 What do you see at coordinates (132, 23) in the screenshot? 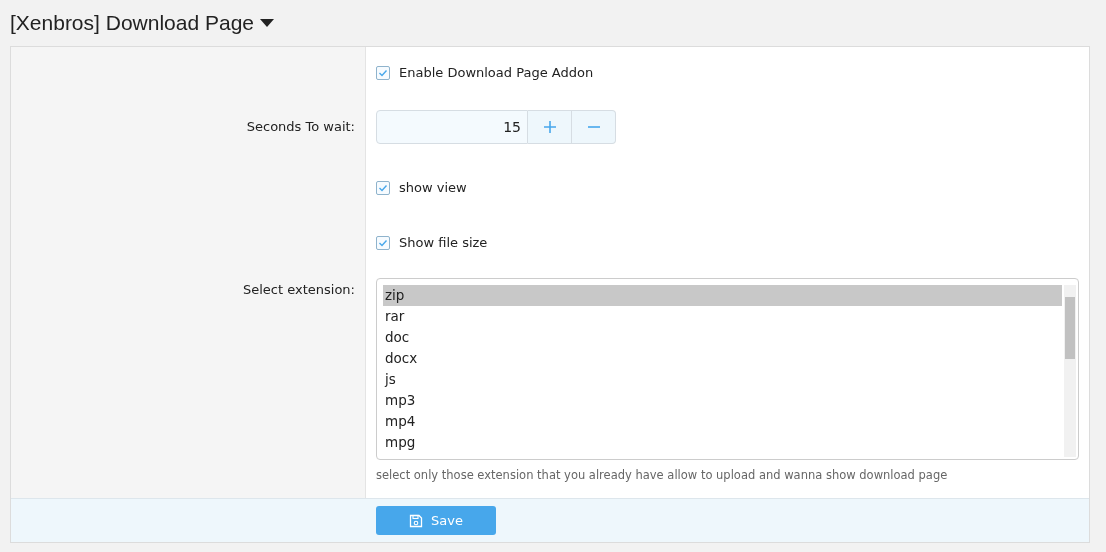
I see `page-title: [Xenbros] Download Page` at bounding box center [132, 23].